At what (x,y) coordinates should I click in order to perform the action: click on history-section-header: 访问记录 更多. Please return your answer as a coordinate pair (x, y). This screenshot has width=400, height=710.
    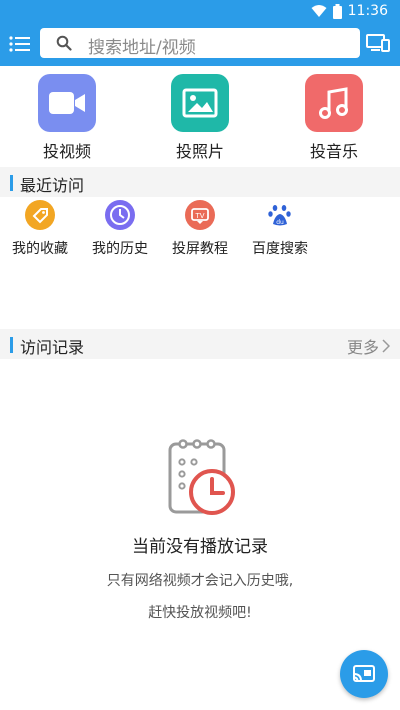
    Looking at the image, I should click on (200, 344).